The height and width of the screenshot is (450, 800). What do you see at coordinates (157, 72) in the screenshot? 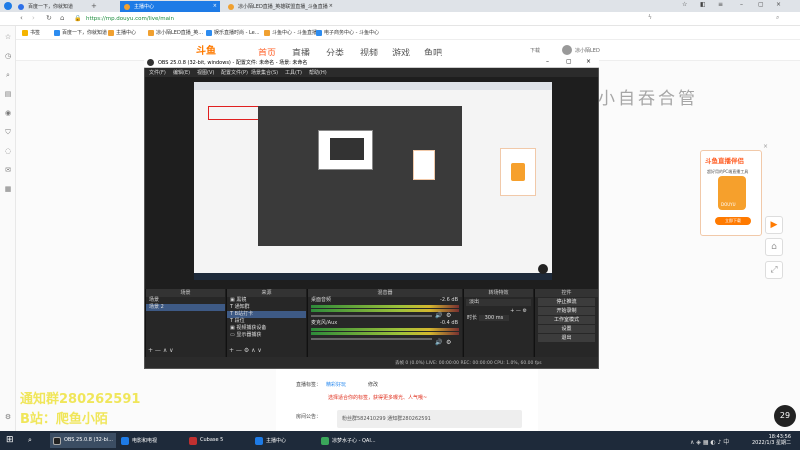
I see `menu-file: 文件(F)` at bounding box center [157, 72].